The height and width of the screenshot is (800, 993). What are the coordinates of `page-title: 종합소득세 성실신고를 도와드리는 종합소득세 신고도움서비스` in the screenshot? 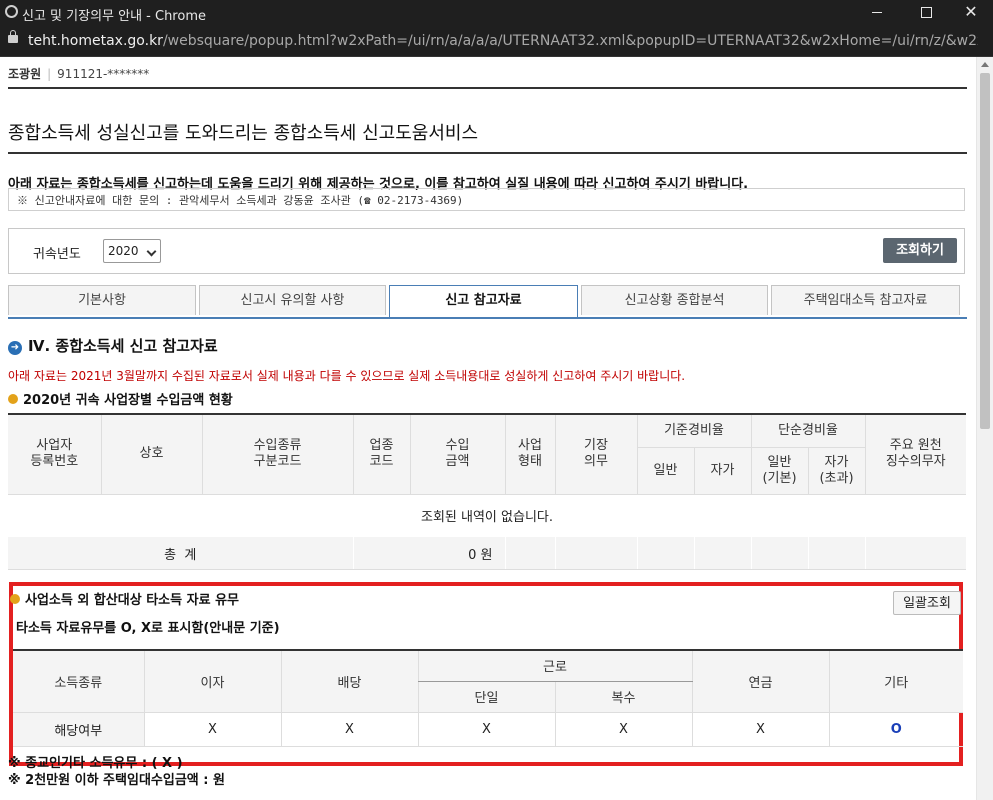 It's located at (243, 133).